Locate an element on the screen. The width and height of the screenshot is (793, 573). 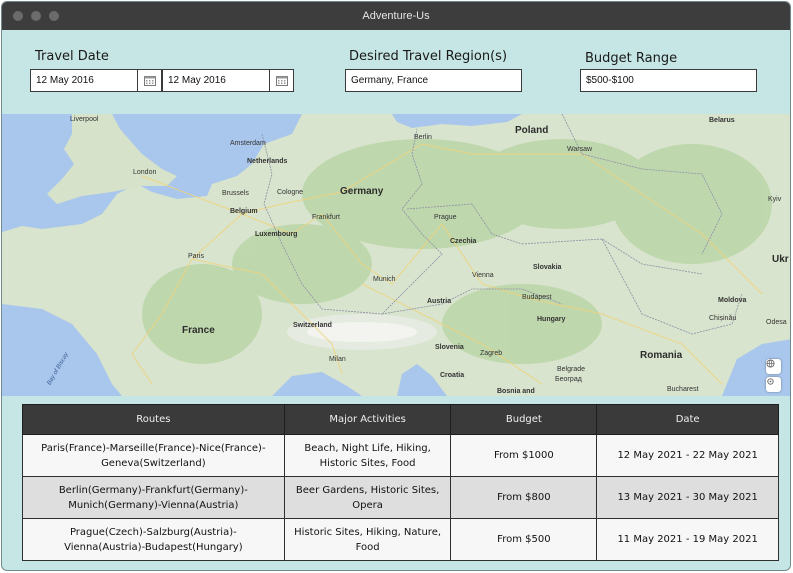
map-locate-button is located at coordinates (773, 384).